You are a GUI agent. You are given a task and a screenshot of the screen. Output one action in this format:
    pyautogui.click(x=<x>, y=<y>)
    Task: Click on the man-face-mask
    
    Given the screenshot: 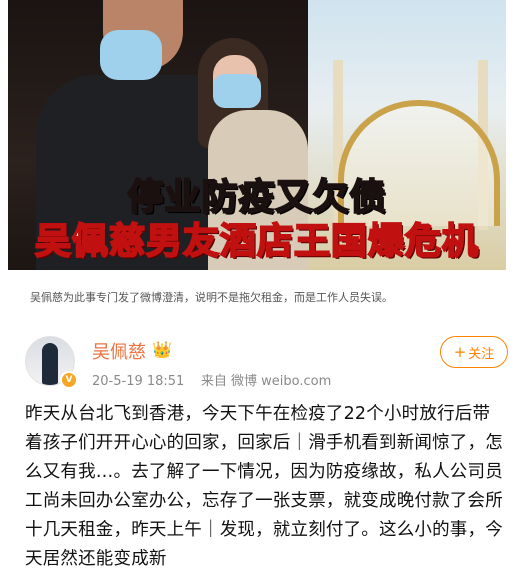 What is the action you would take?
    pyautogui.click(x=131, y=55)
    